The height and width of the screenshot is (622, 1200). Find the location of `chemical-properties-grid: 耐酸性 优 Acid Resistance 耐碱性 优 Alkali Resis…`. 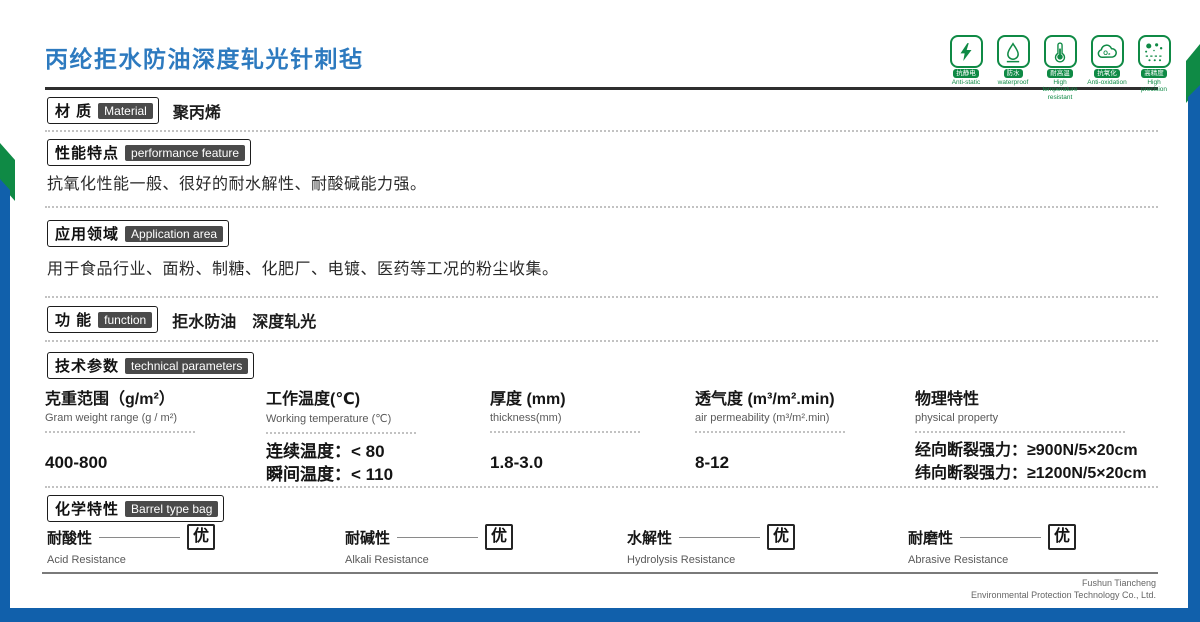

chemical-properties-grid: 耐酸性 优 Acid Resistance 耐碱性 优 Alkali Resis… is located at coordinates (603, 545).